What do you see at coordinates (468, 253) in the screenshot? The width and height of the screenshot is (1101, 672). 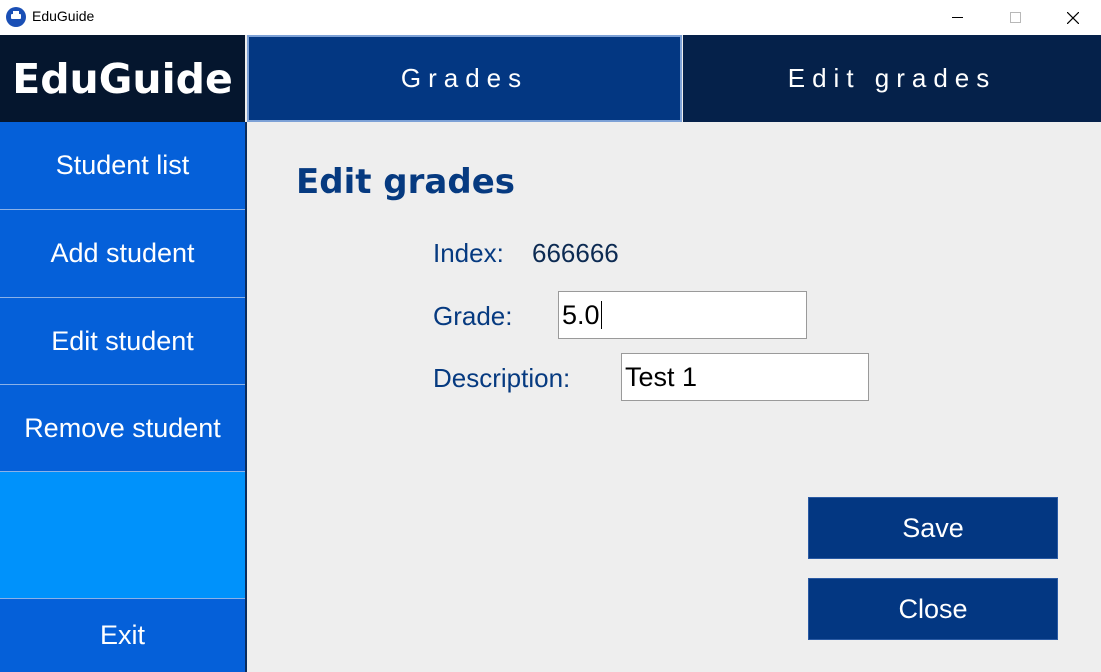 I see `index-label: Index:` at bounding box center [468, 253].